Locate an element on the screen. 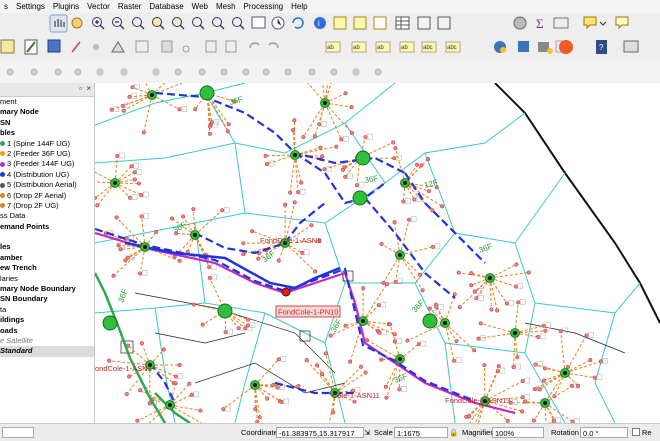 The width and height of the screenshot is (660, 441). layer-item: ew Trench is located at coordinates (47, 268).